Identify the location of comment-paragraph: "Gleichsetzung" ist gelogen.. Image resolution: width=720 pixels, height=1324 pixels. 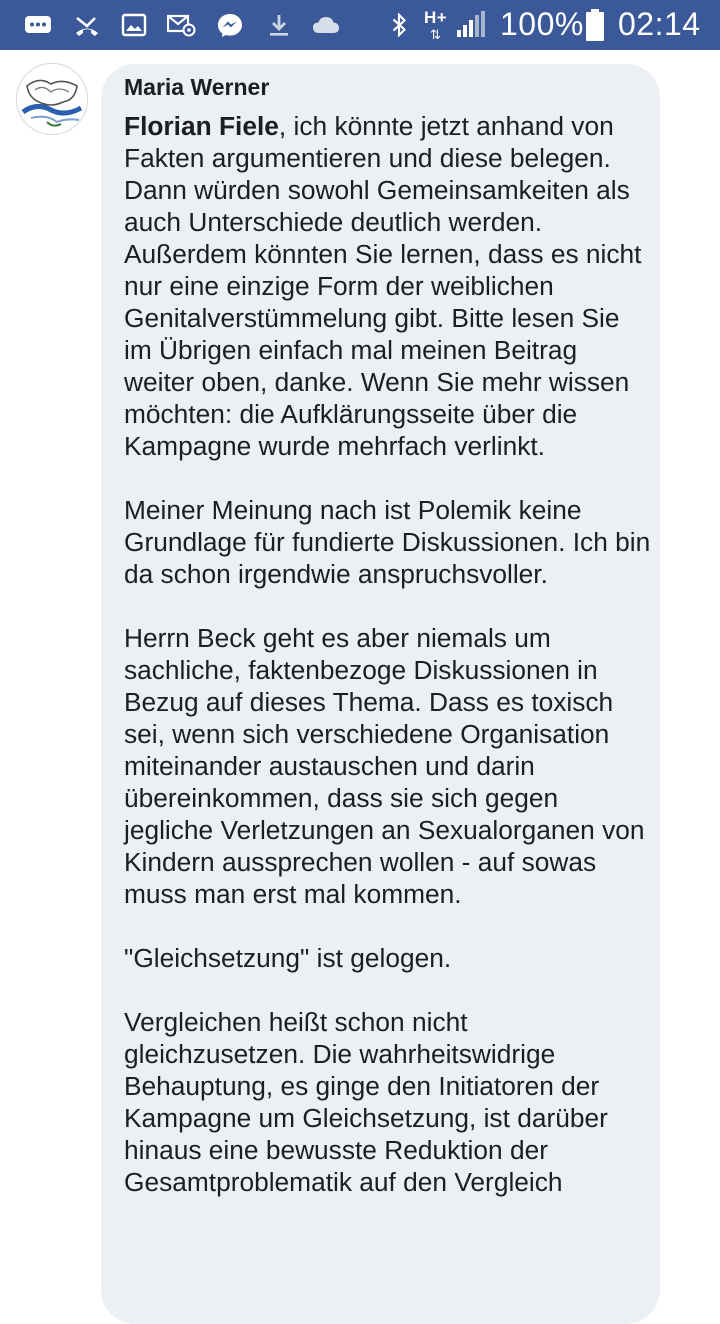
(288, 958).